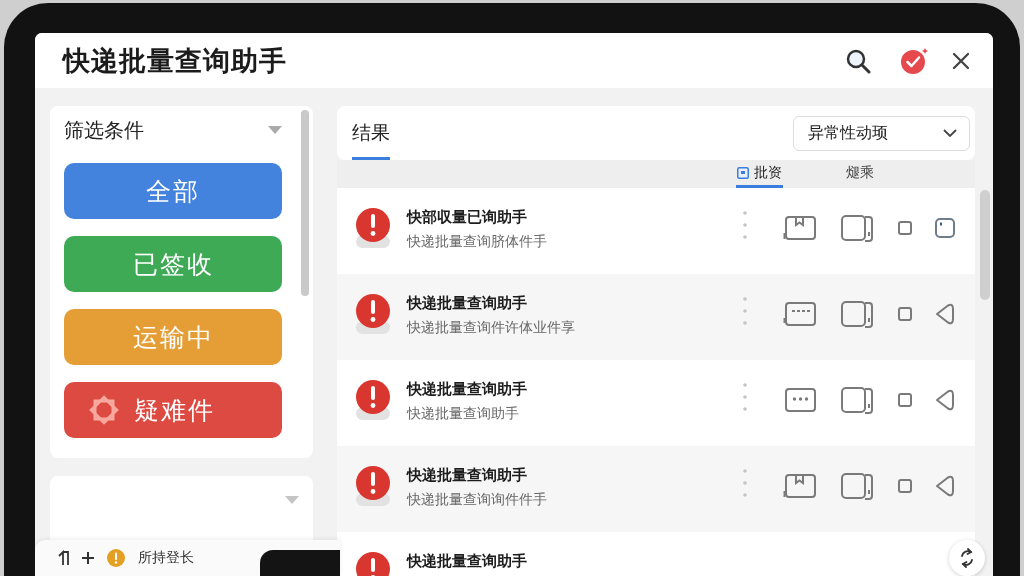 The height and width of the screenshot is (576, 1024). What do you see at coordinates (166, 558) in the screenshot?
I see `status-text: 所持登长` at bounding box center [166, 558].